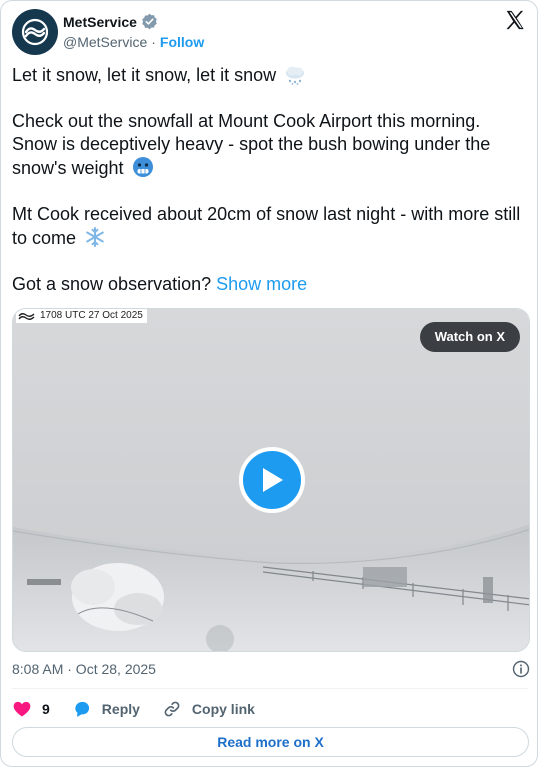 The width and height of the screenshot is (538, 767). What do you see at coordinates (144, 709) in the screenshot?
I see `action-bar: 9 Reply Copy link` at bounding box center [144, 709].